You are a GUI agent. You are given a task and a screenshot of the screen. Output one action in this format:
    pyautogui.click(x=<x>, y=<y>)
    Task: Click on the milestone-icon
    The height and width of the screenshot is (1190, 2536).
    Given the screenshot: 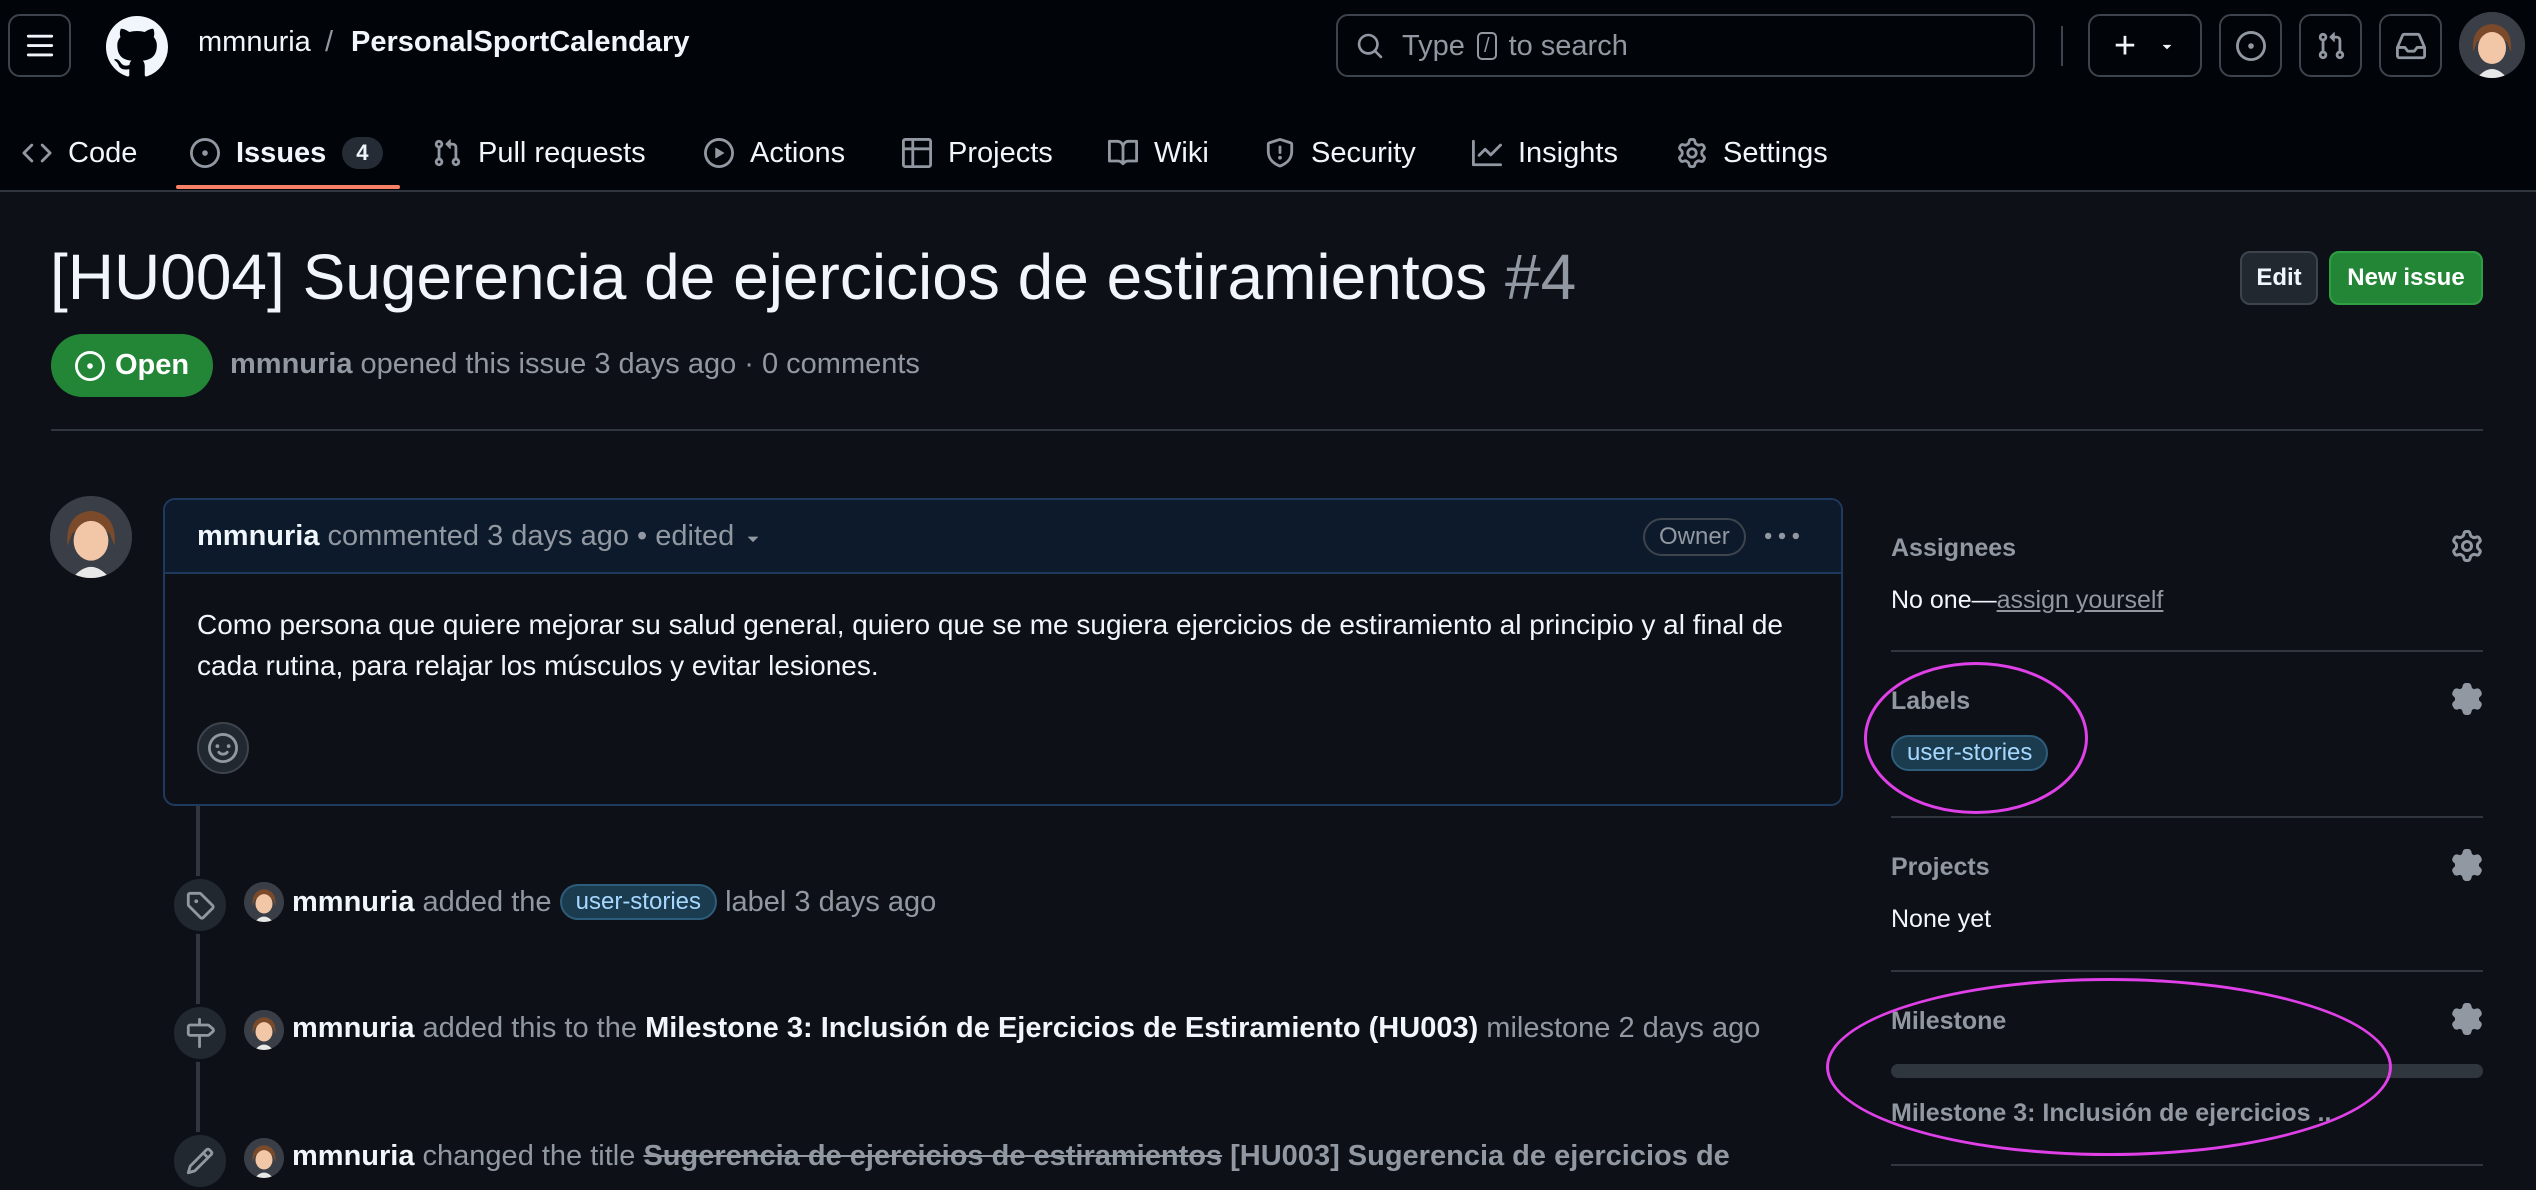 What is the action you would take?
    pyautogui.click(x=200, y=1033)
    